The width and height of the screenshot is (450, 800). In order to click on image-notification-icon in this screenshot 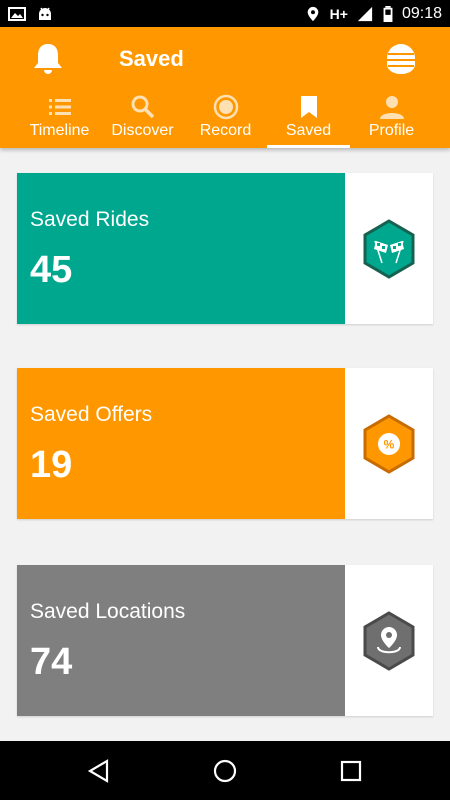, I will do `click(17, 13)`.